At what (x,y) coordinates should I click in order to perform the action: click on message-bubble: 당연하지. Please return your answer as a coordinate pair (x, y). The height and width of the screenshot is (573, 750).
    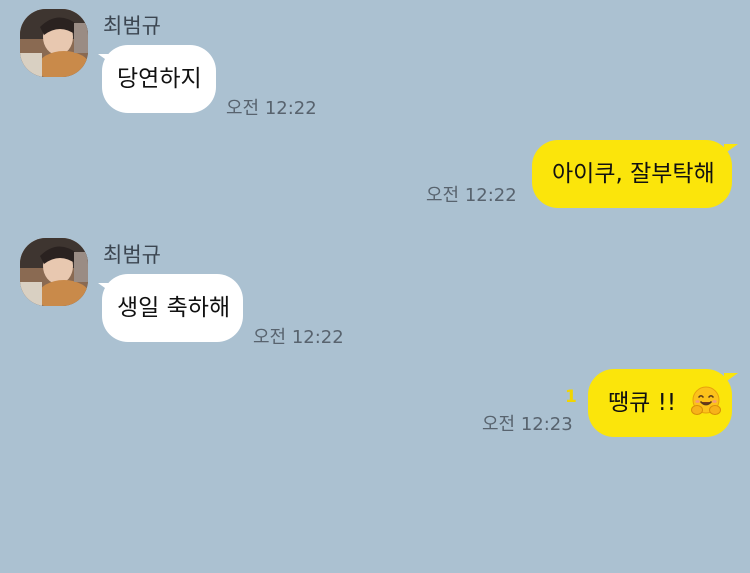
    Looking at the image, I should click on (159, 79).